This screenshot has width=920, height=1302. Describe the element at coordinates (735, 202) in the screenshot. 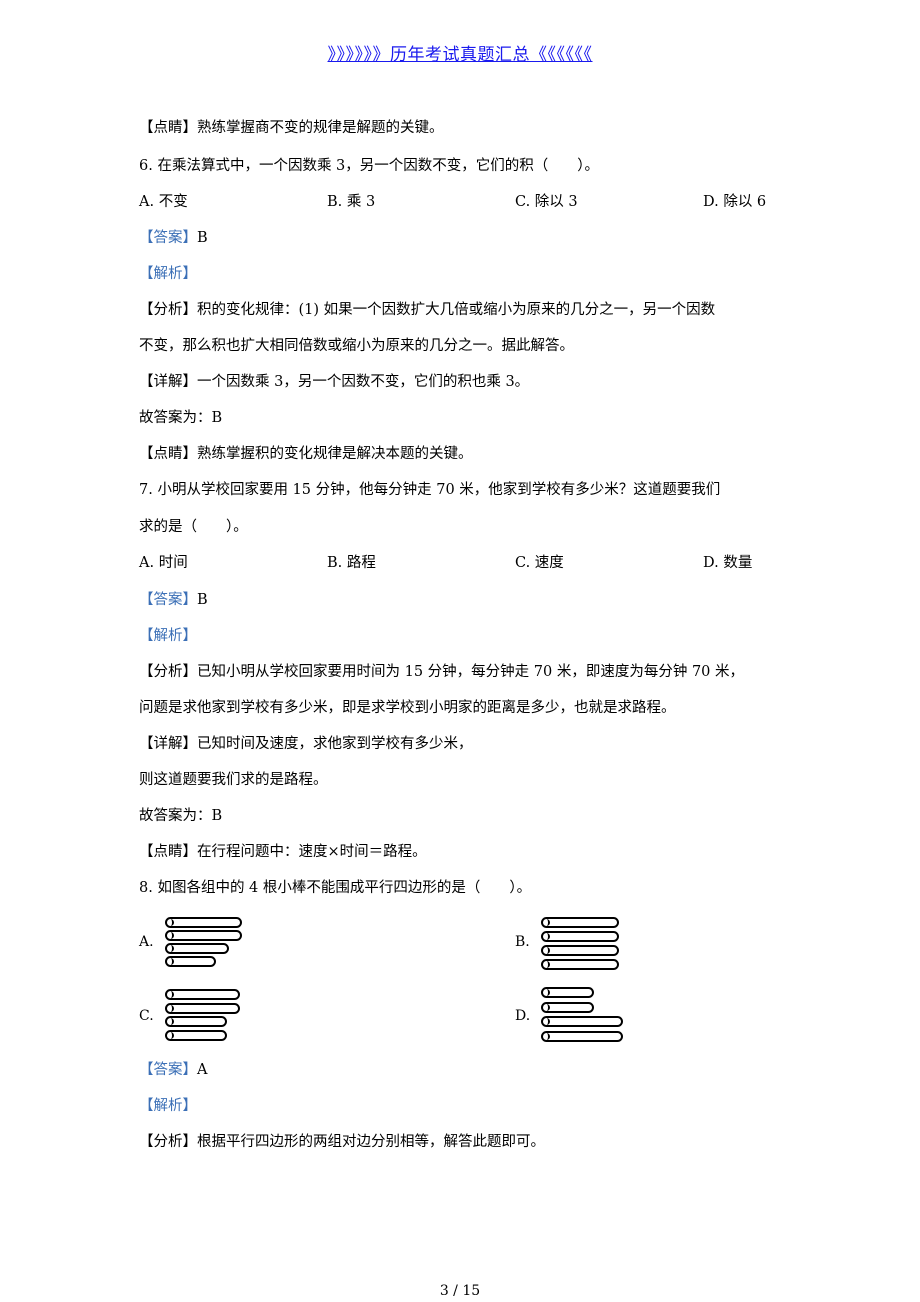

I see `q6-option-d: D. 除以 6` at that location.